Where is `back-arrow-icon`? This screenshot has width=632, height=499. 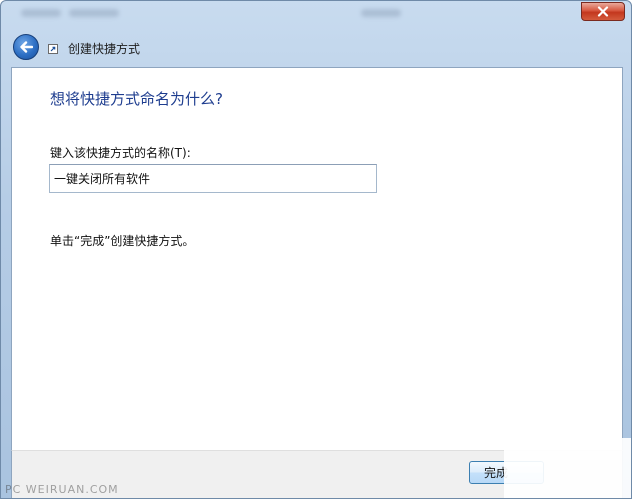 back-arrow-icon is located at coordinates (26, 47).